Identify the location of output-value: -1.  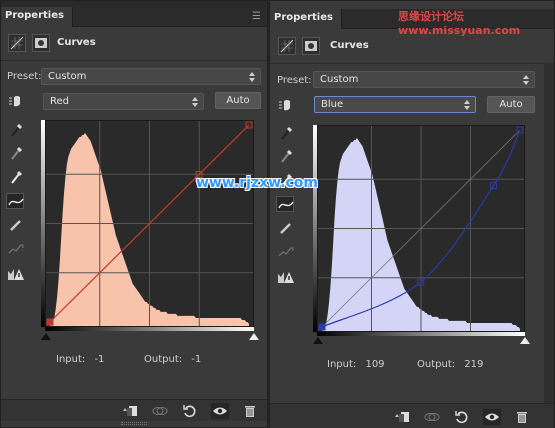
(196, 359).